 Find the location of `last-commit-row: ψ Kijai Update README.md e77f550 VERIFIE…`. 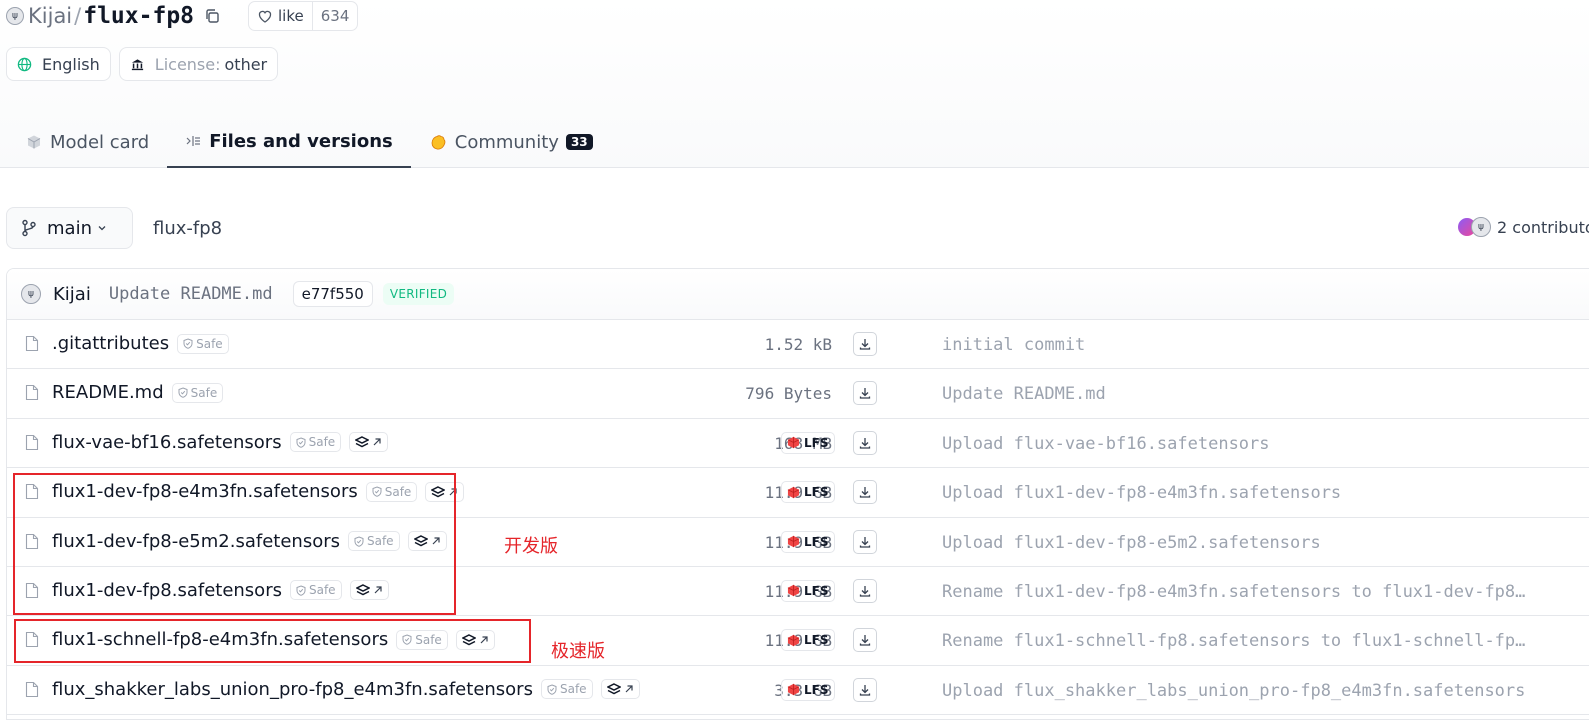

last-commit-row: ψ Kijai Update README.md e77f550 VERIFIE… is located at coordinates (798, 294).